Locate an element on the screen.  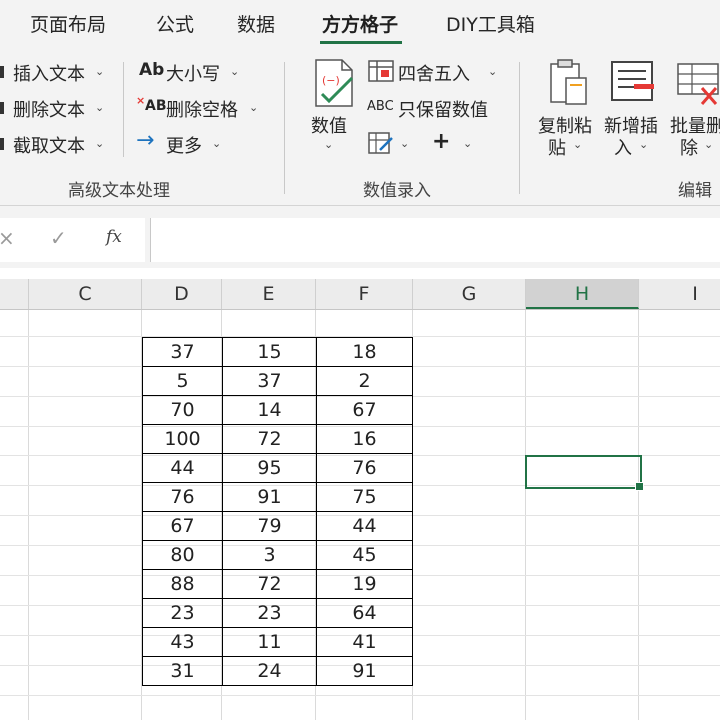
arrow-right-icon: → is located at coordinates (145, 140).